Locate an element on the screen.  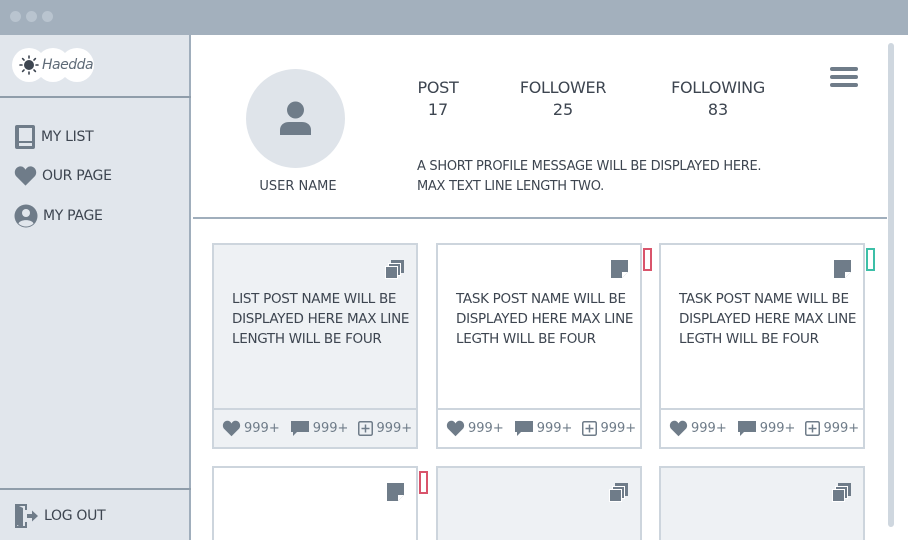
stat-following: FOLLOWING 83 is located at coordinates (718, 98).